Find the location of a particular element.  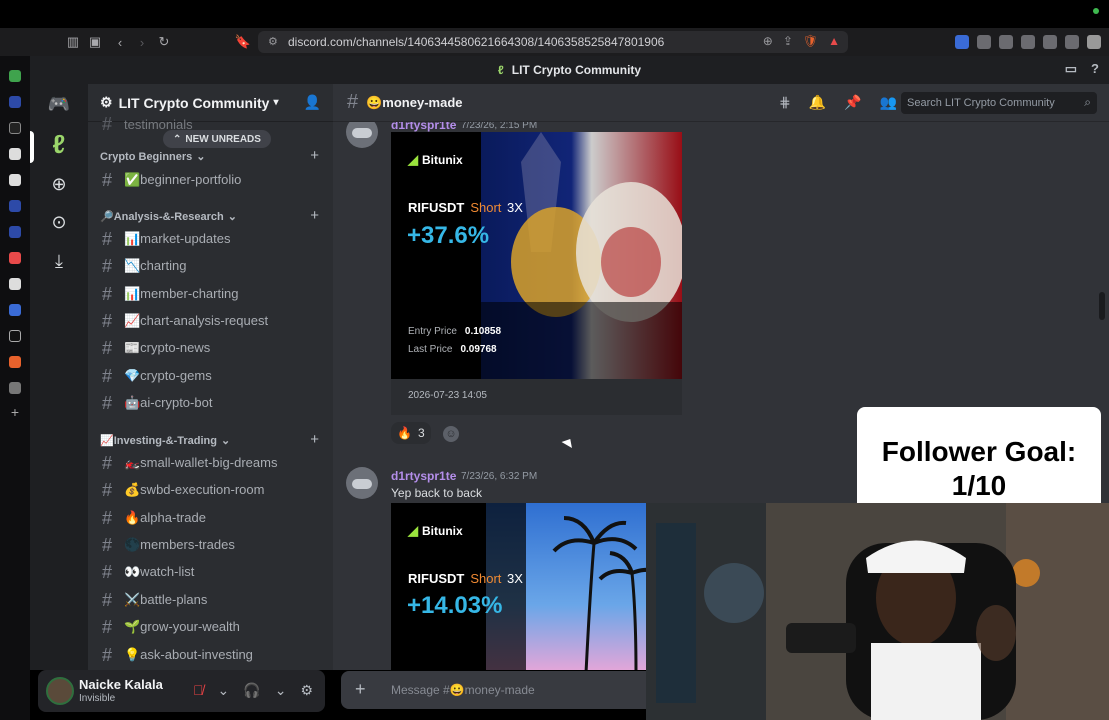

channel-item: # 📈chart-analysis-request is located at coordinates (185, 321).